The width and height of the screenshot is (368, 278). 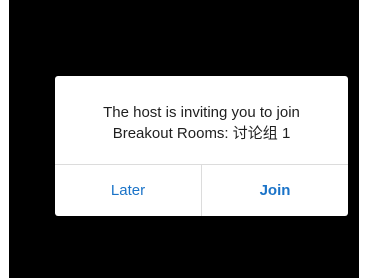 What do you see at coordinates (128, 190) in the screenshot?
I see `later-button: Later` at bounding box center [128, 190].